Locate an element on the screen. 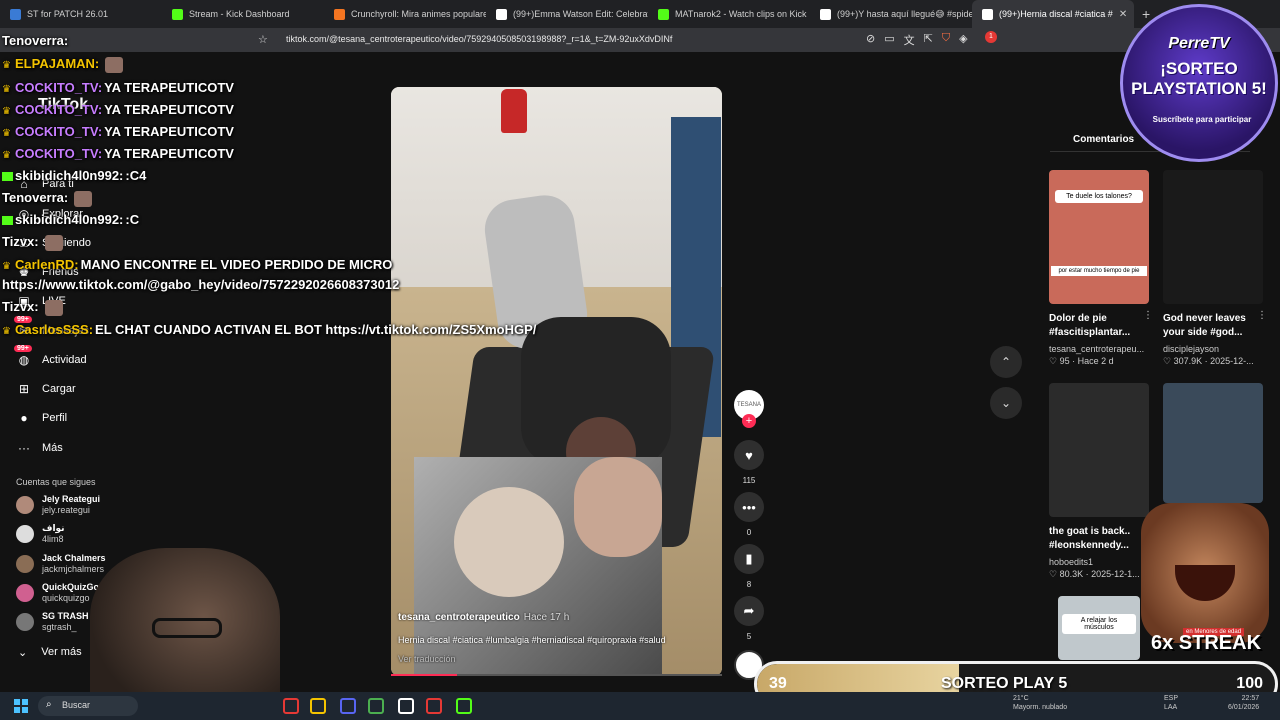 The width and height of the screenshot is (1280, 720). lang-layout: LAA is located at coordinates (1171, 707).